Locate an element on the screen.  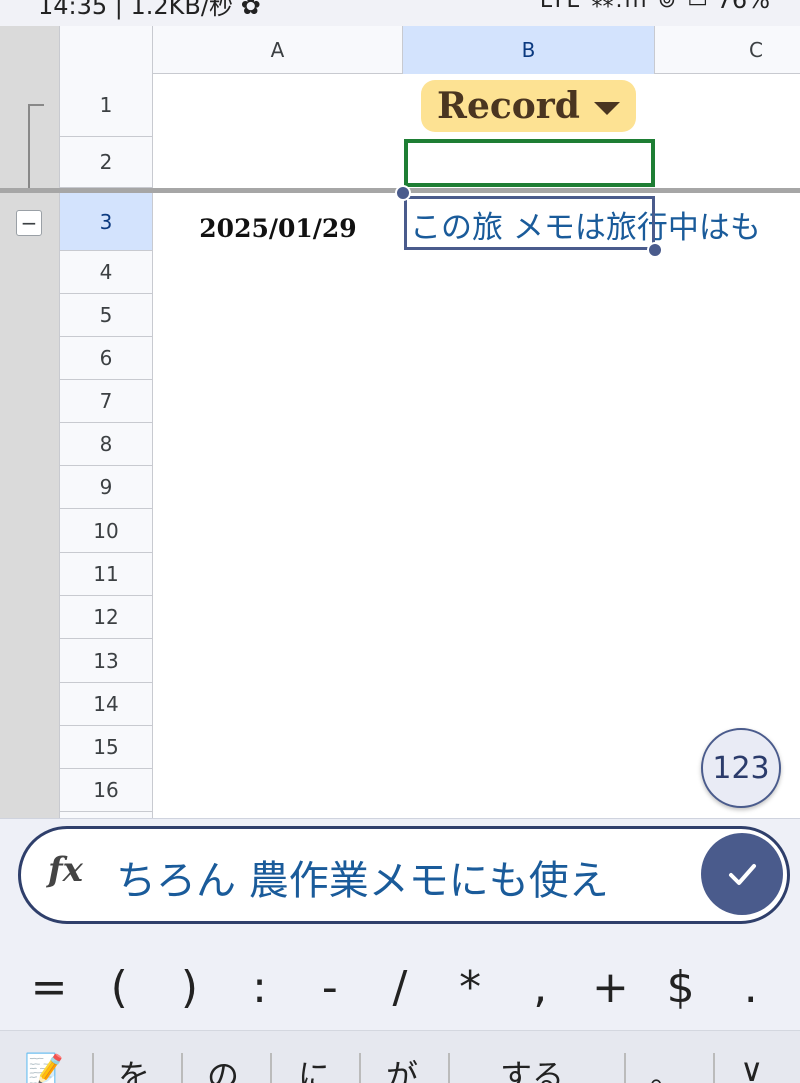
key-plus: + is located at coordinates (610, 987).